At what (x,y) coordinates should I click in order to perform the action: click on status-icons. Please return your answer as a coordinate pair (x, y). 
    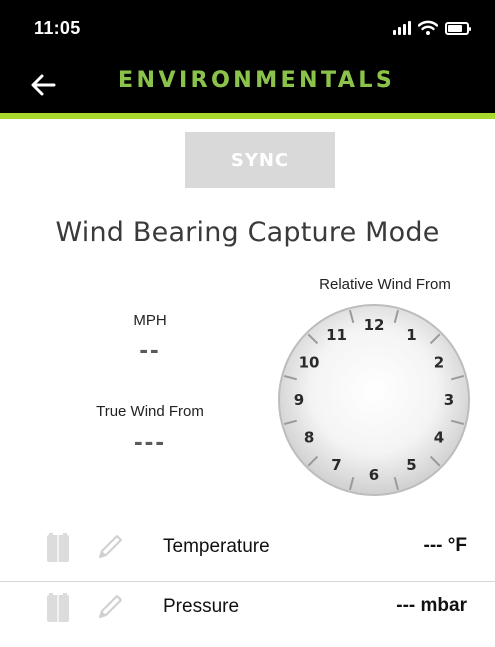
    Looking at the image, I should click on (432, 28).